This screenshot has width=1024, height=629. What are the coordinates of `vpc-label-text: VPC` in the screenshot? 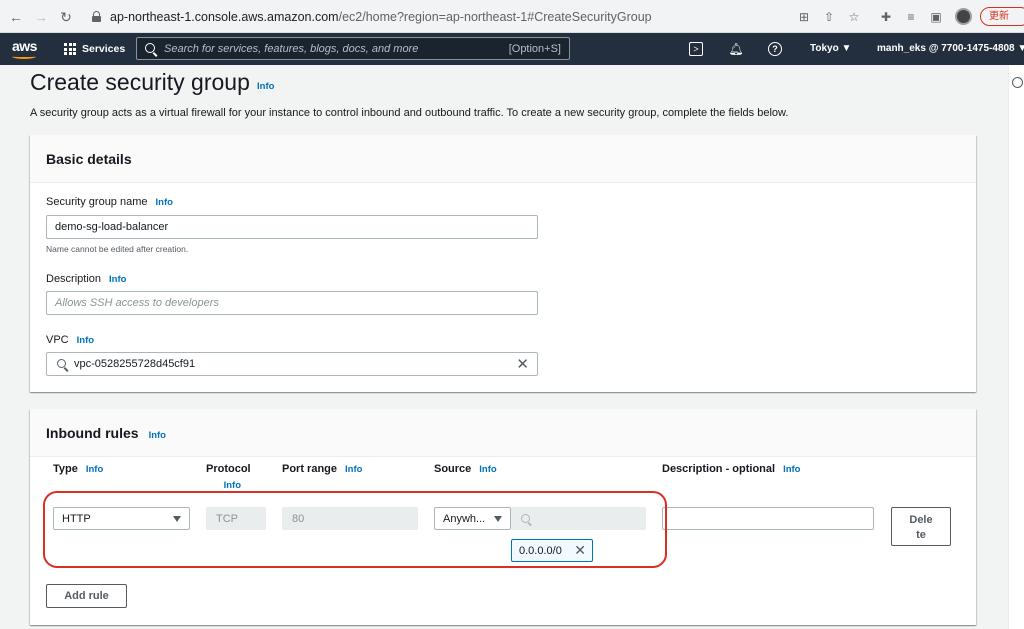 It's located at (57, 340).